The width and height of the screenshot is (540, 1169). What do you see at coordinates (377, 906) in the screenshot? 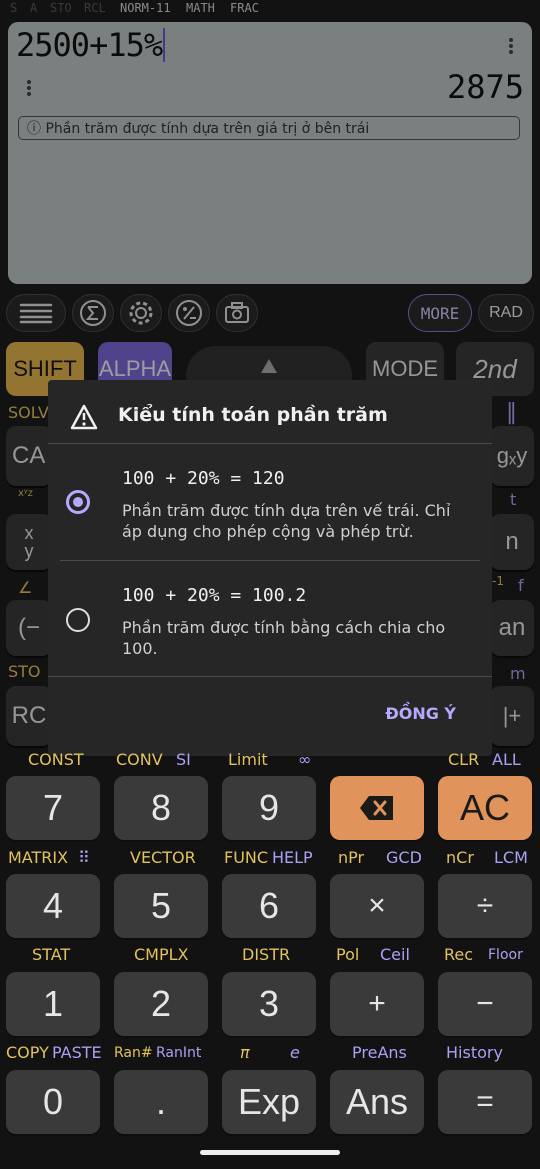
I see `multiply-key: ×` at bounding box center [377, 906].